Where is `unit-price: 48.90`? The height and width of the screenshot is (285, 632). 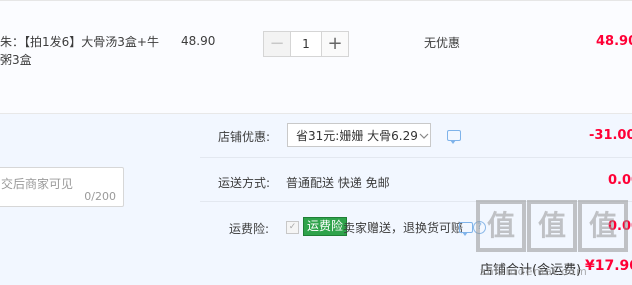 unit-price: 48.90 is located at coordinates (198, 41).